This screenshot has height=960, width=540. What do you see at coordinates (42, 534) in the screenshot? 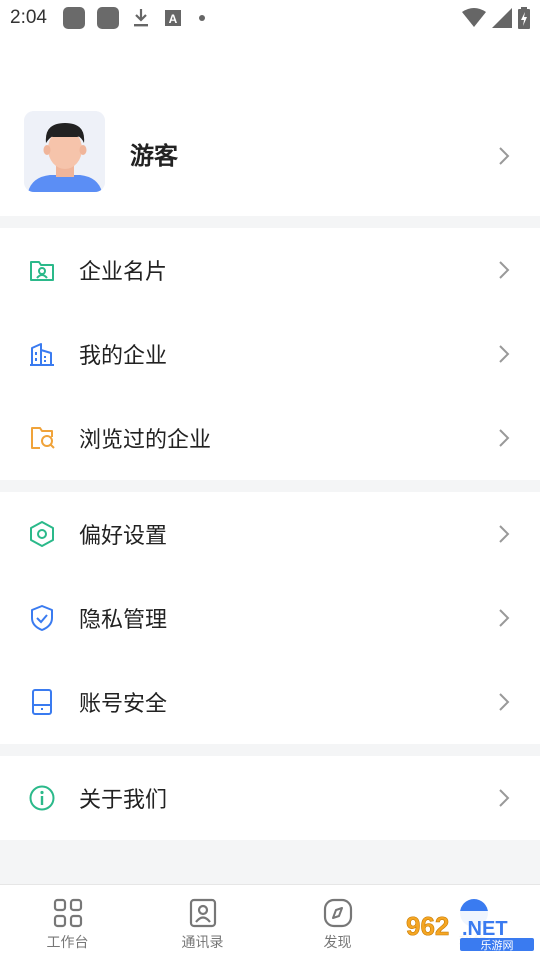
I see `settings-hexagon-icon` at bounding box center [42, 534].